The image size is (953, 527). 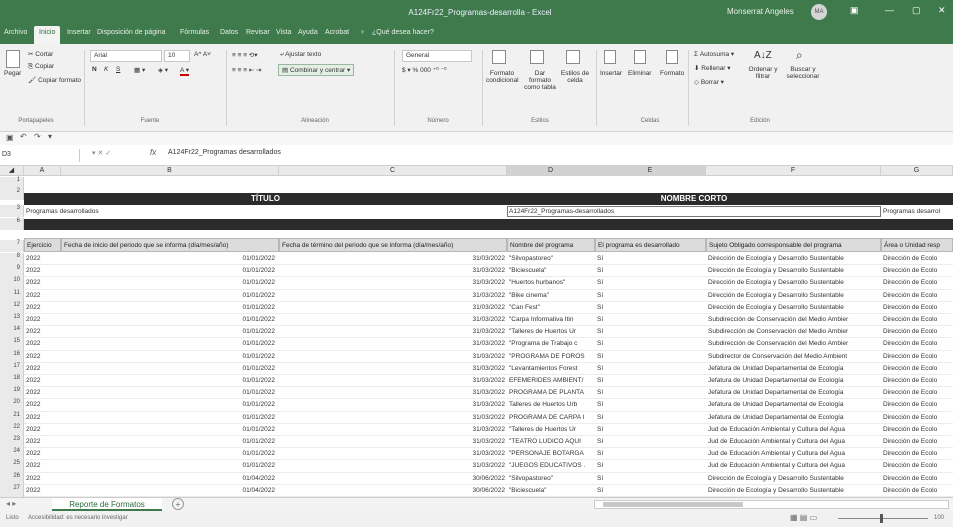 What do you see at coordinates (12, 454) in the screenshot?
I see `row-header: 24` at bounding box center [12, 454].